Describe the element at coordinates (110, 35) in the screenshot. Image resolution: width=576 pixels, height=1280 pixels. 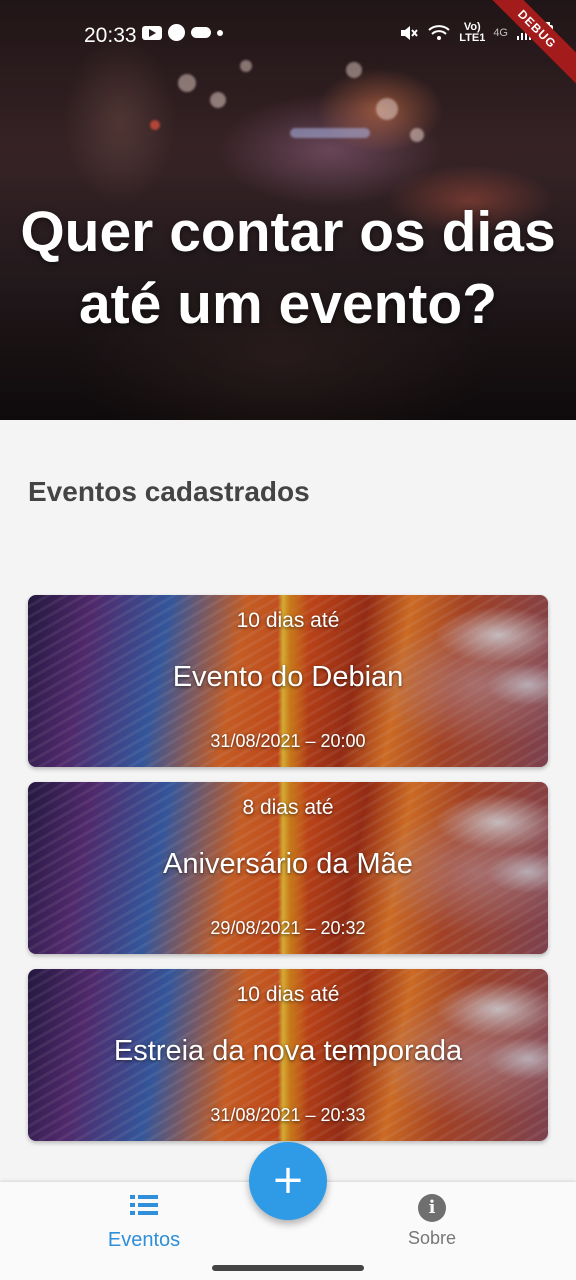
I see `status-time: 20:33` at that location.